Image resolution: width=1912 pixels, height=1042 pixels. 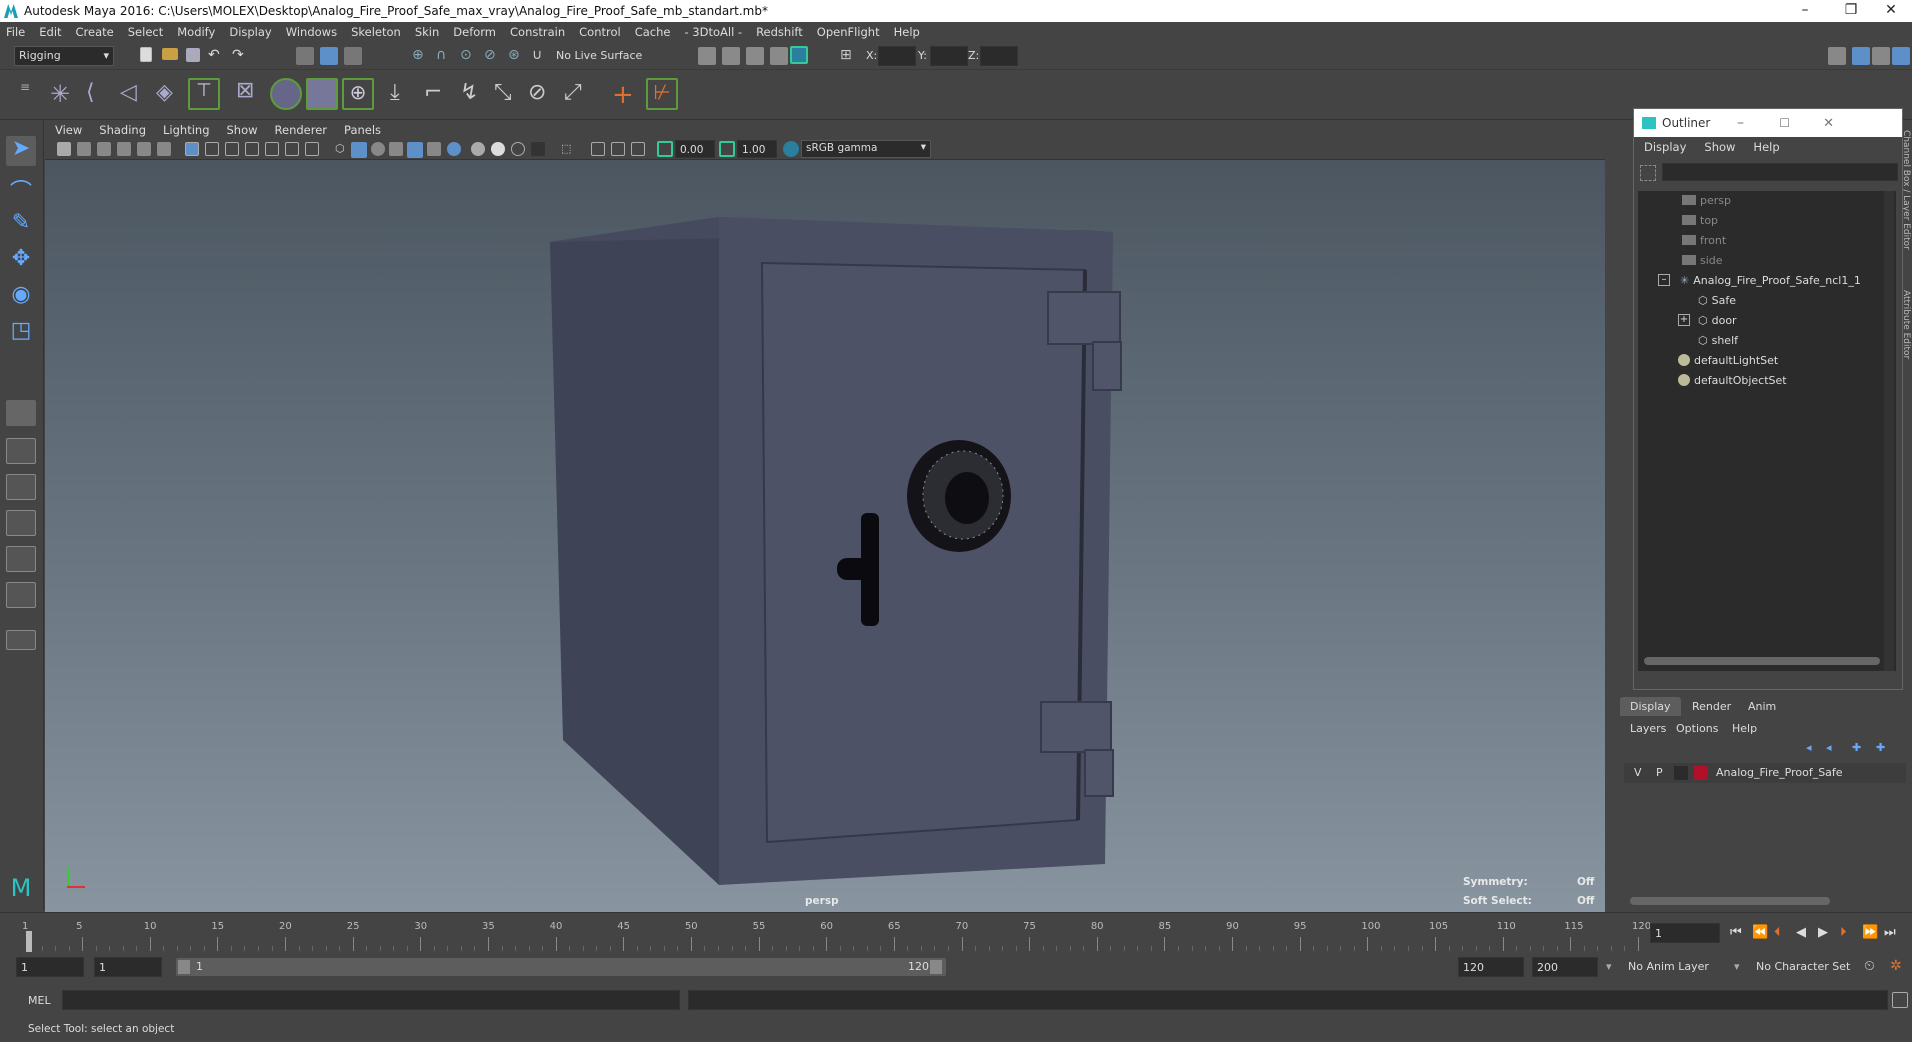 What do you see at coordinates (1828, 123) in the screenshot?
I see `outliner-close-icon: ✕` at bounding box center [1828, 123].